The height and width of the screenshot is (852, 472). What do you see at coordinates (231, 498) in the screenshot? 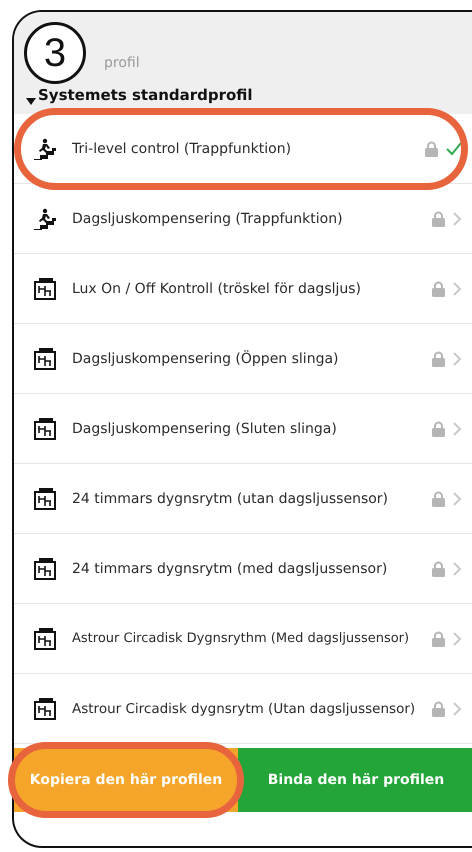
I see `profile-name: 24 timmars dygnsrytm (utan dagsljussensor)` at bounding box center [231, 498].